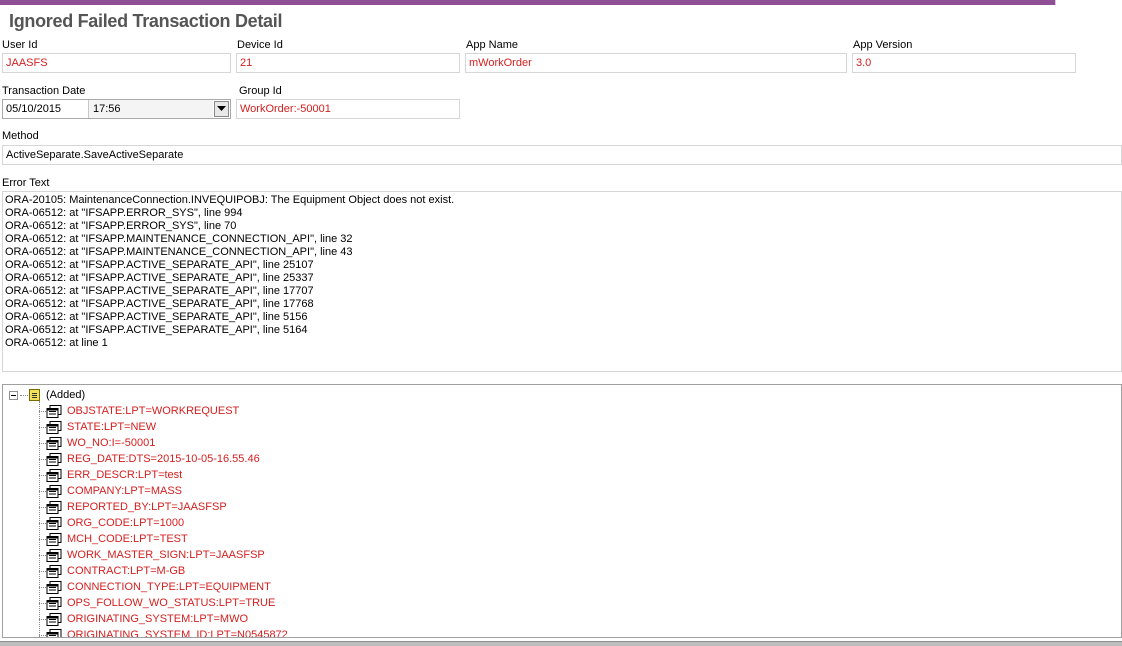  What do you see at coordinates (562, 155) in the screenshot?
I see `method-field: ActiveSeparate.SaveActiveSeparate` at bounding box center [562, 155].